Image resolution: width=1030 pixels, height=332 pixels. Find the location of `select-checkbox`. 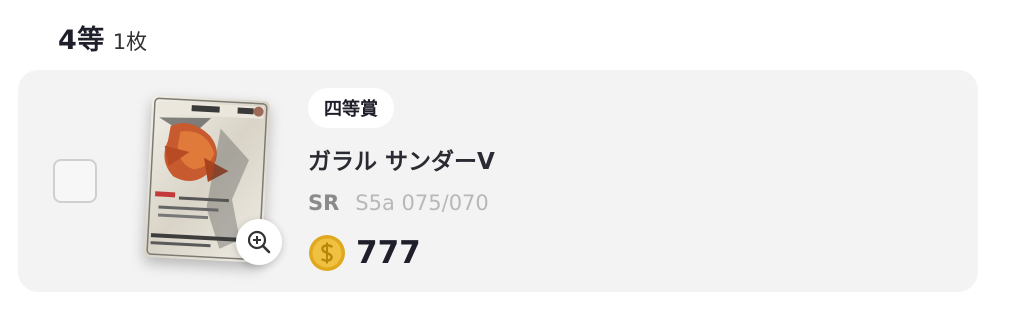

select-checkbox is located at coordinates (75, 181).